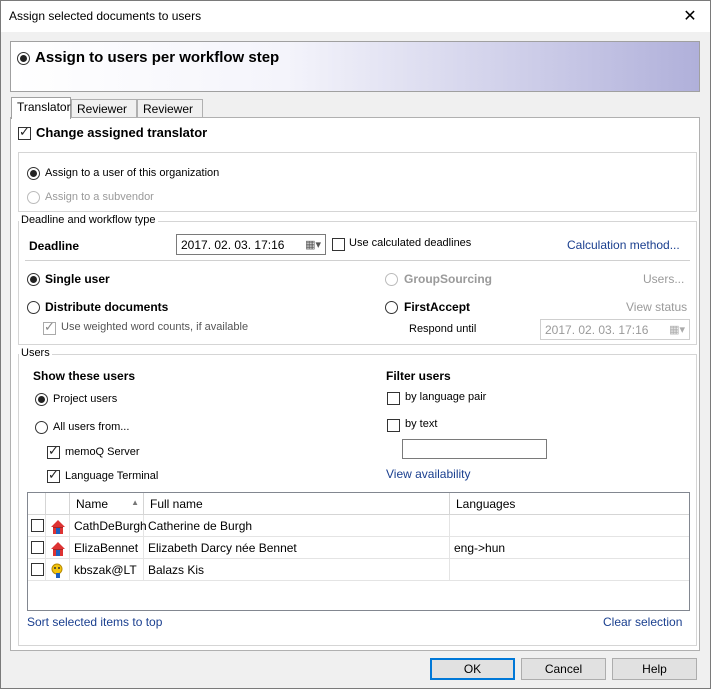 The width and height of the screenshot is (711, 689). Describe the element at coordinates (155, 327) in the screenshot. I see `weighted-word-counts-label: Use weighted word counts, if available` at that location.